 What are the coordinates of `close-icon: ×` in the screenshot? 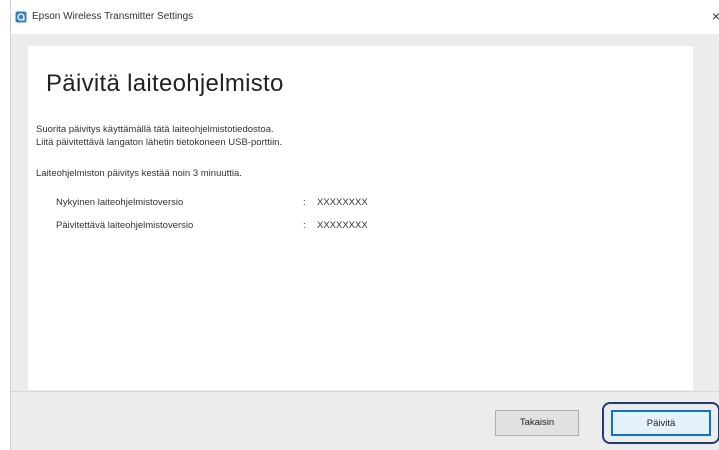 It's located at (709, 16).